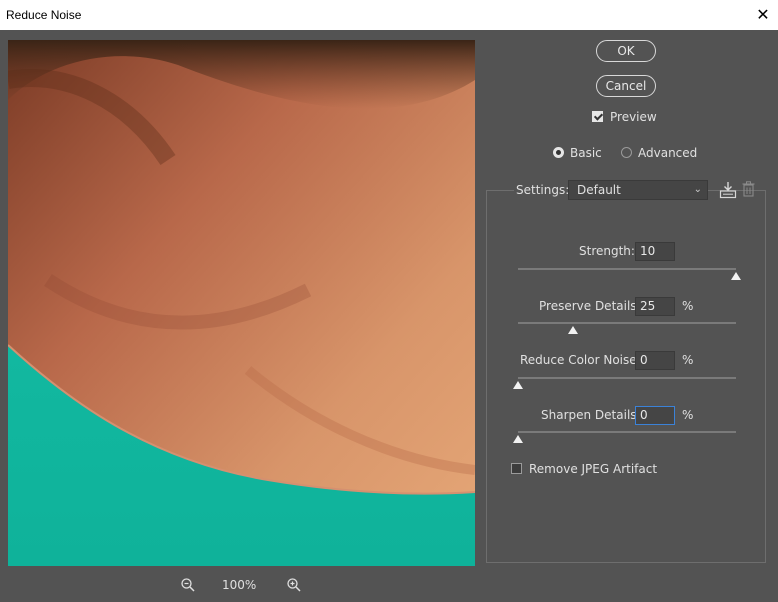 The image size is (778, 602). What do you see at coordinates (573, 330) in the screenshot?
I see `preserve-details-slider-thumb` at bounding box center [573, 330].